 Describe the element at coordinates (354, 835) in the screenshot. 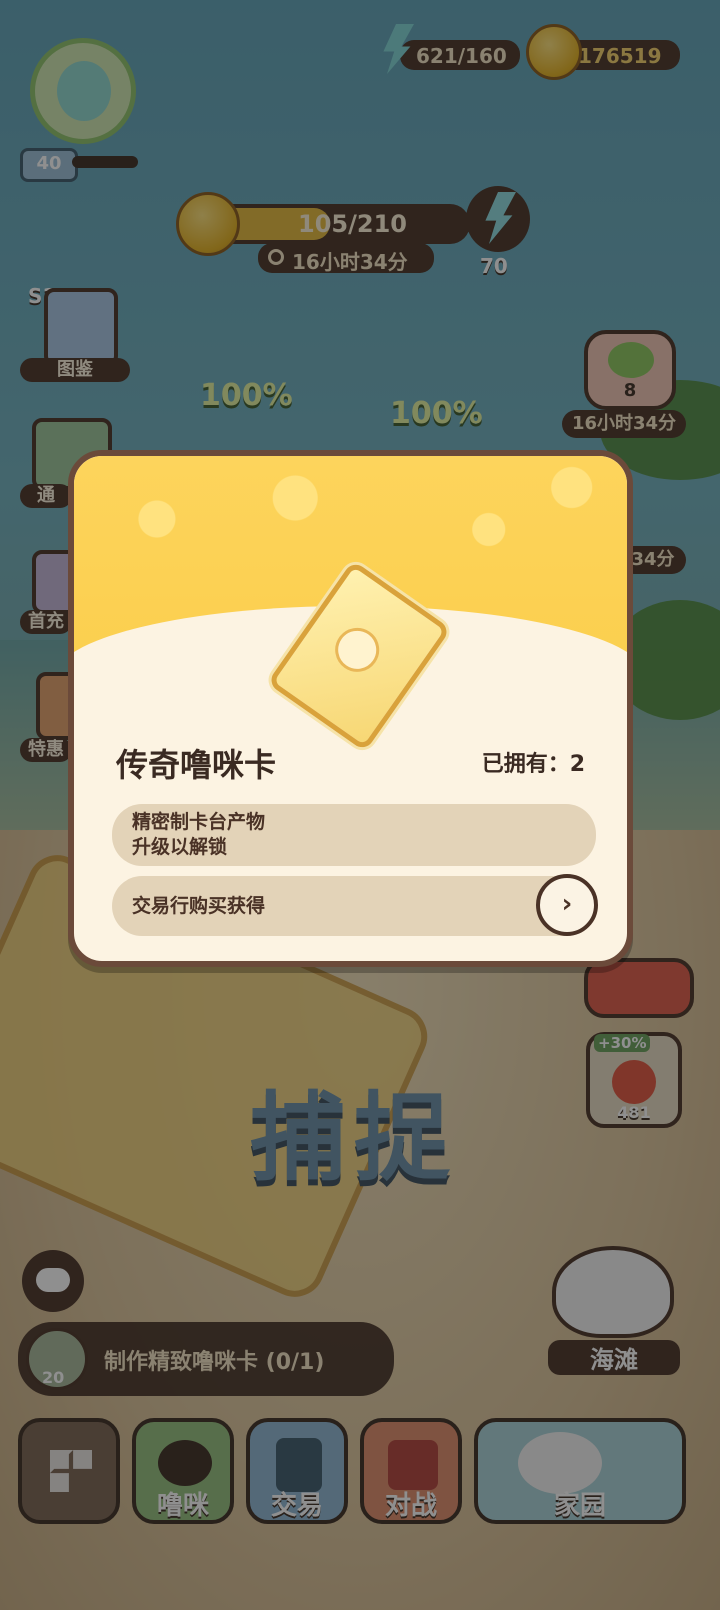

I see `source-workshop: 精密制卡台产物 升级以解锁` at that location.